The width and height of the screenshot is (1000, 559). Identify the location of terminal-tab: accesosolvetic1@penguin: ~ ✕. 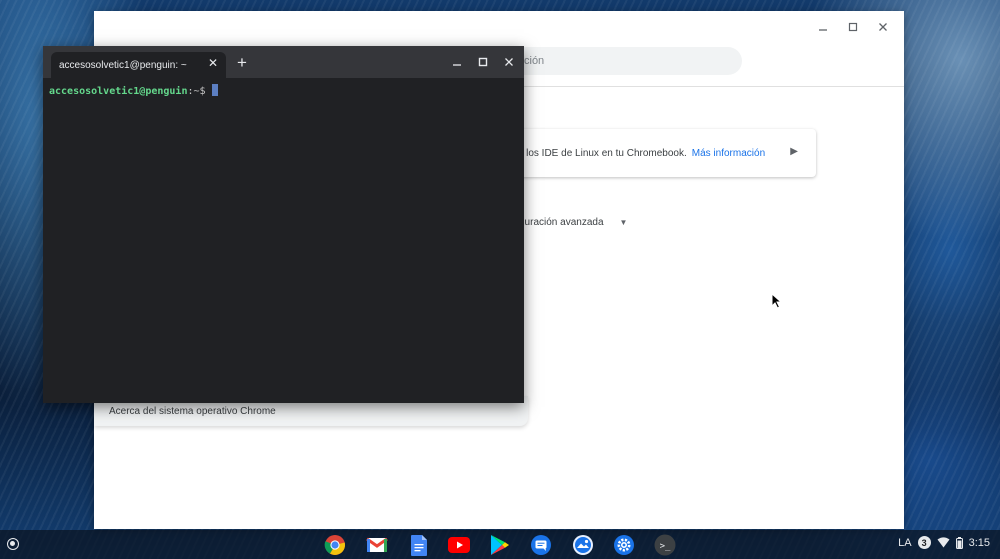
(138, 65).